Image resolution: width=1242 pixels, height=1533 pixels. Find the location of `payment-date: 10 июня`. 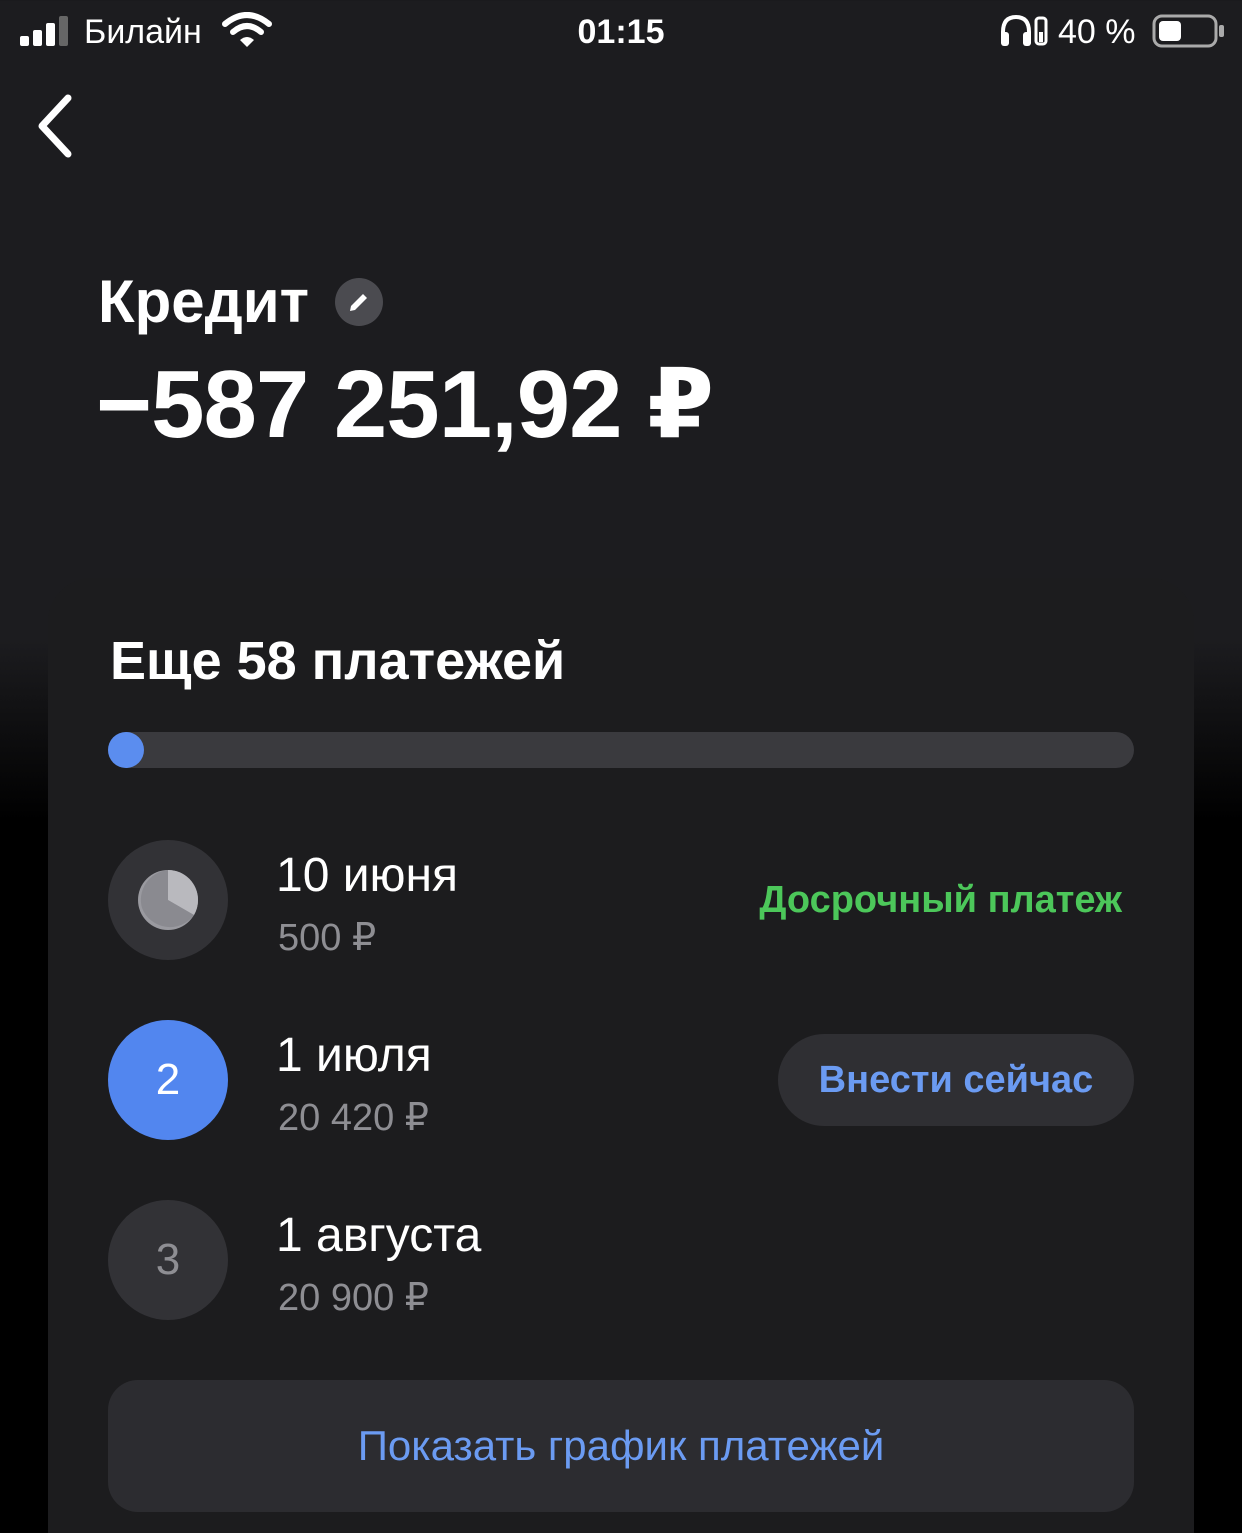

payment-date: 10 июня is located at coordinates (367, 875).